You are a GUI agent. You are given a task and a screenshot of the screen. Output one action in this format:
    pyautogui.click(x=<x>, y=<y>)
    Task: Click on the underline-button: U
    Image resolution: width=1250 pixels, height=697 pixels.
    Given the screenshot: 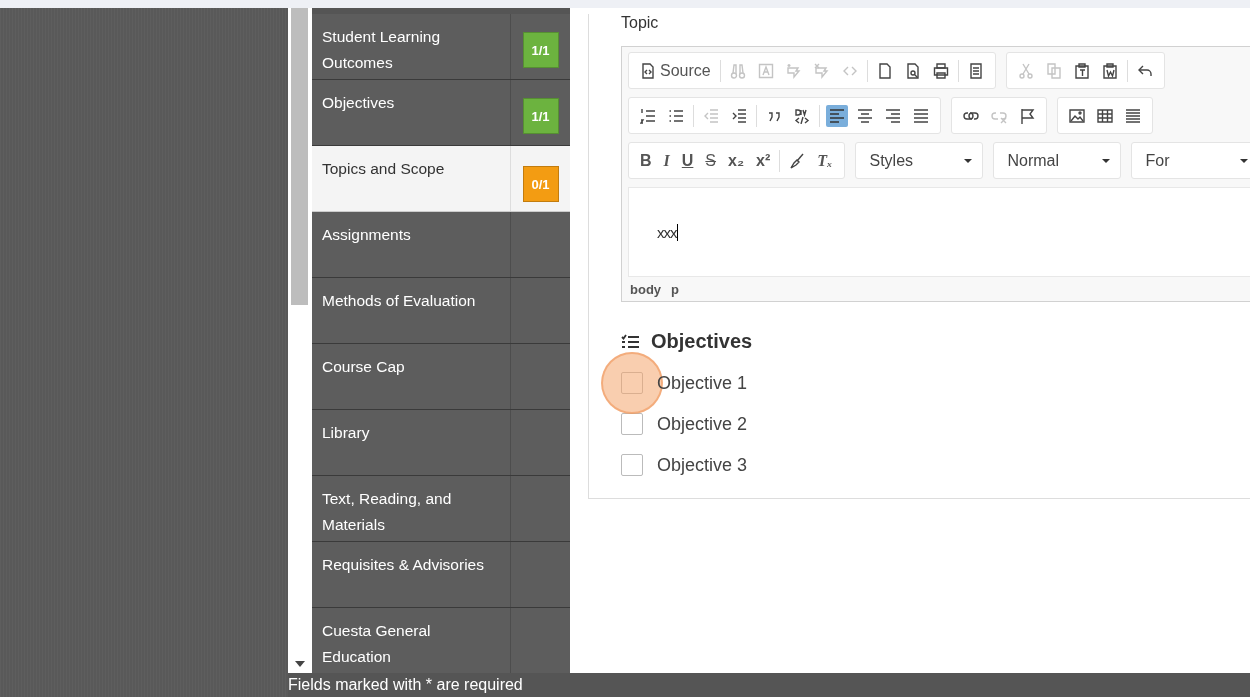 What is the action you would take?
    pyautogui.click(x=687, y=160)
    